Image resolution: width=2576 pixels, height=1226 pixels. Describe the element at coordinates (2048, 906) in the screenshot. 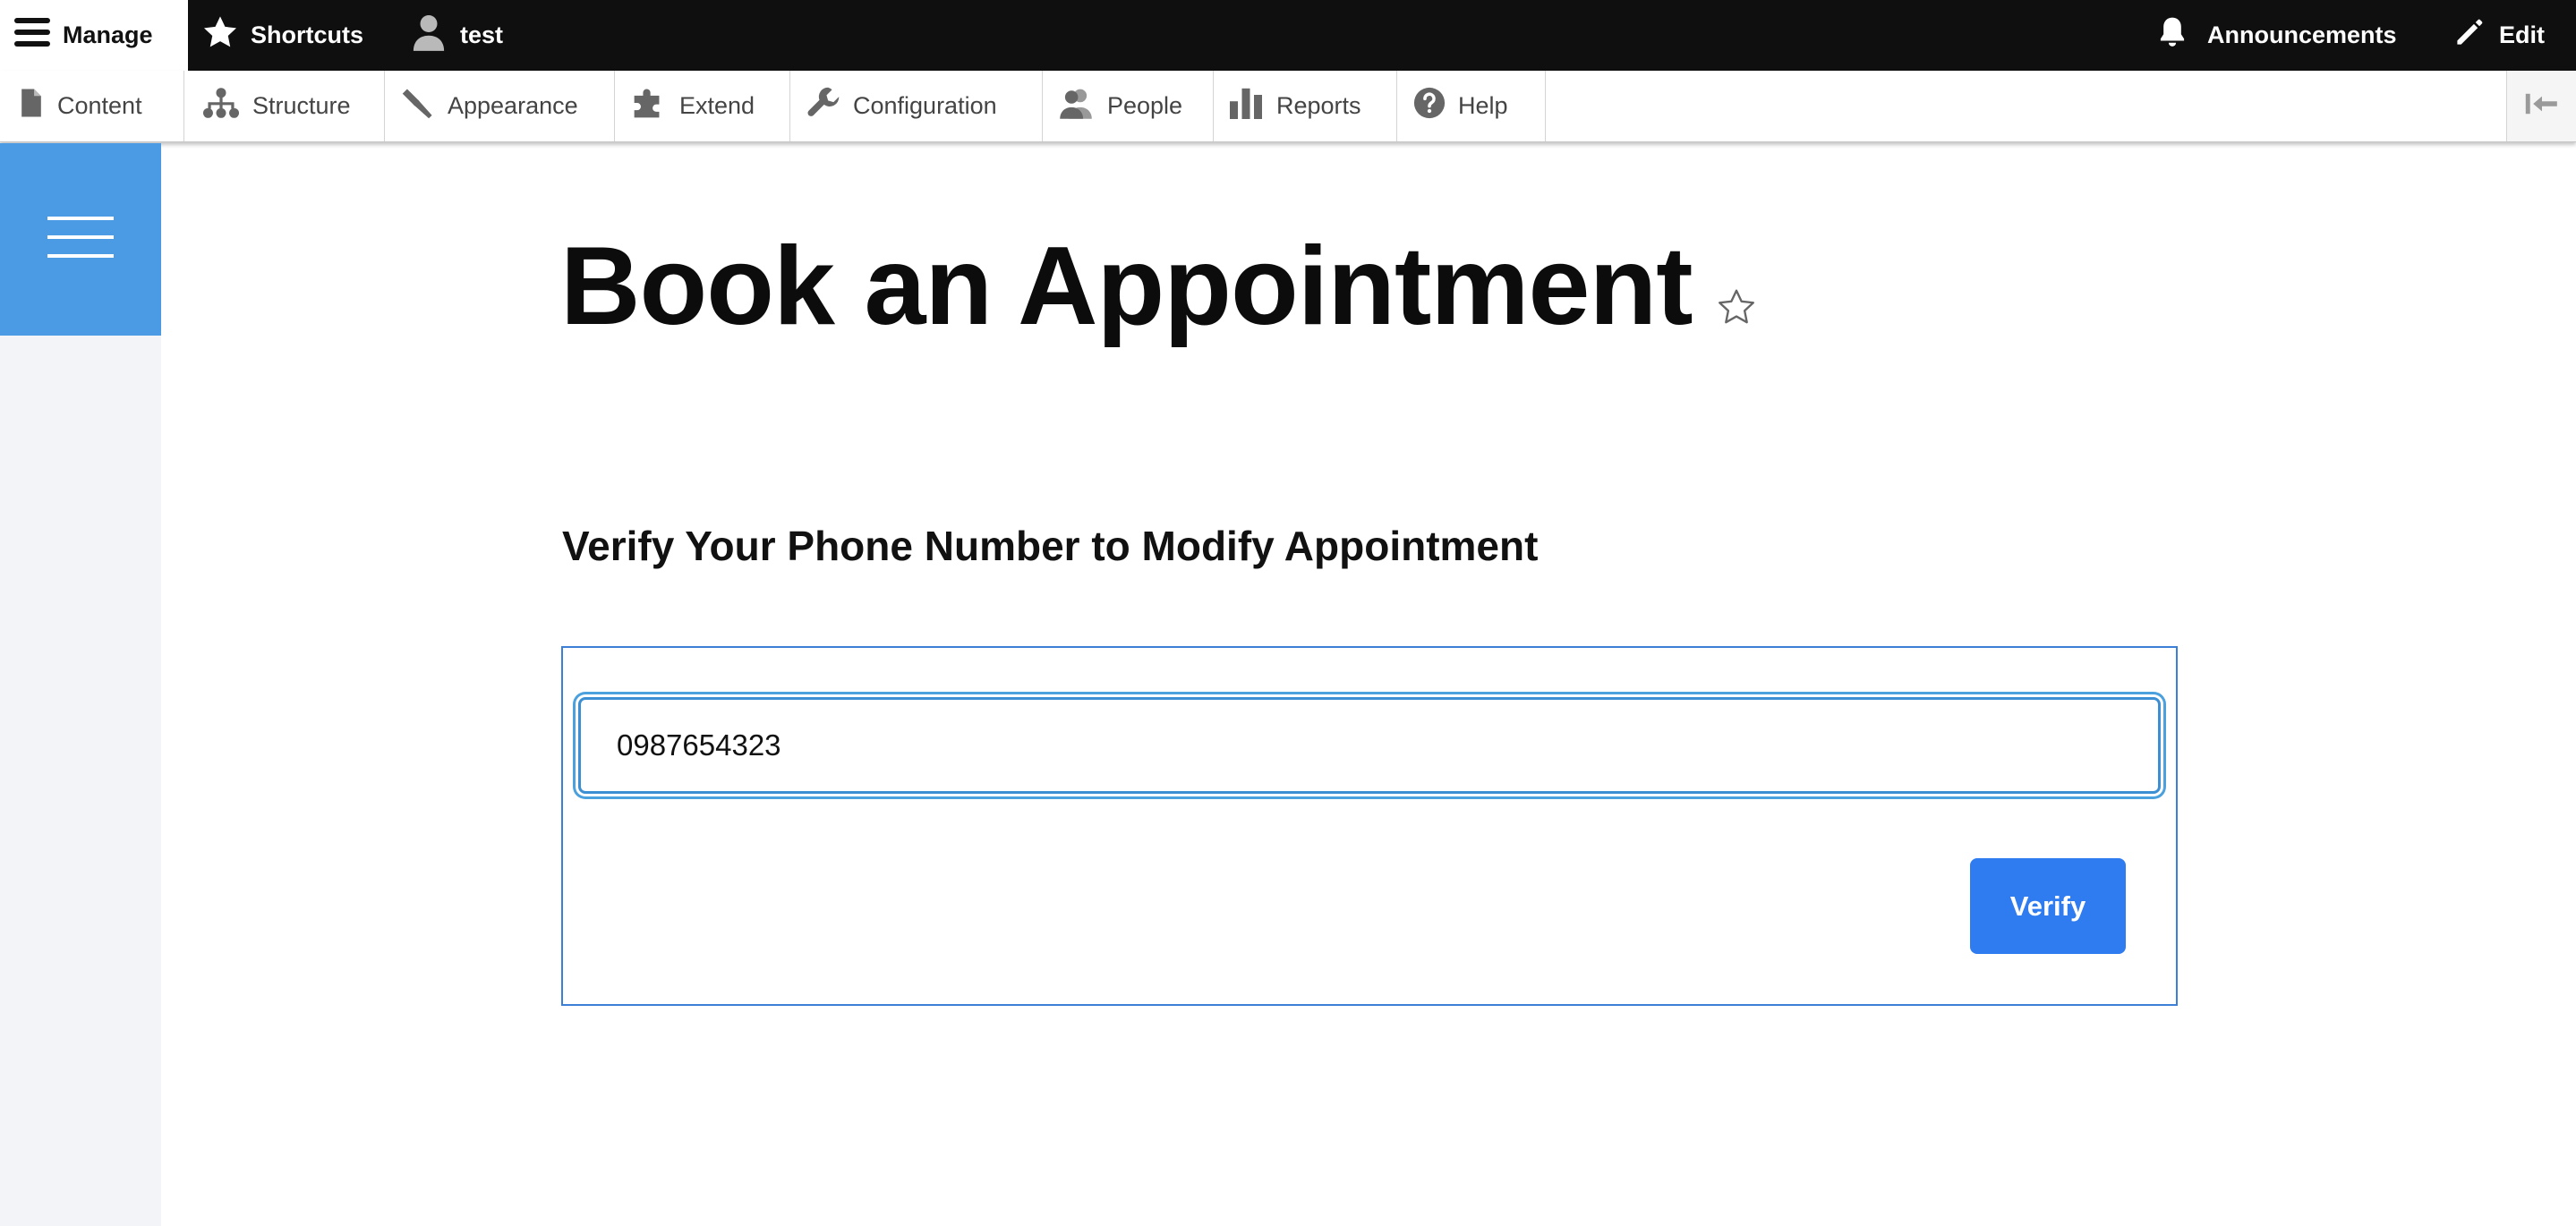

I see `verify-button: Verify` at that location.